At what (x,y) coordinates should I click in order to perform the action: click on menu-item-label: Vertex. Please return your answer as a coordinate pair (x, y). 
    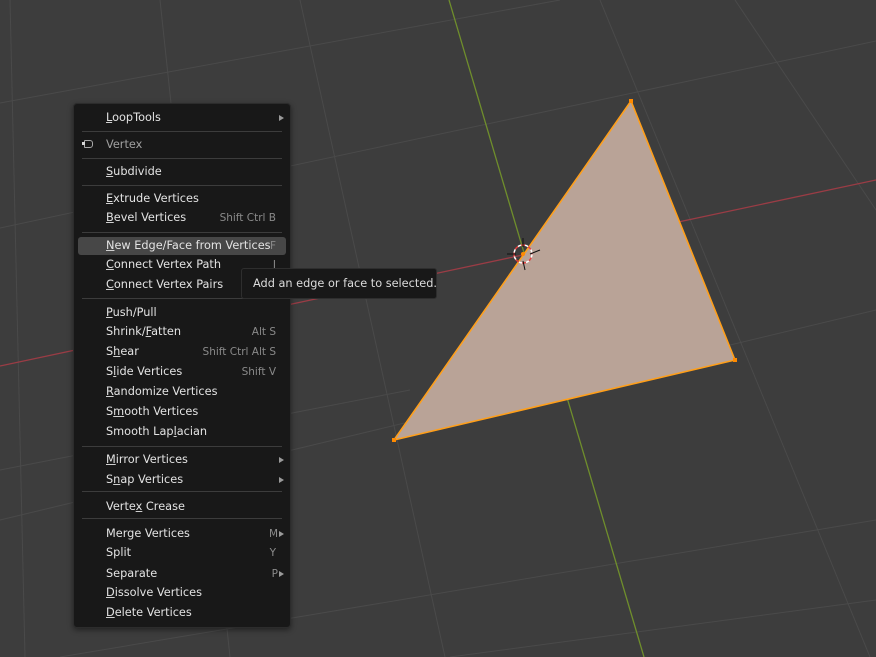
    Looking at the image, I should click on (124, 144).